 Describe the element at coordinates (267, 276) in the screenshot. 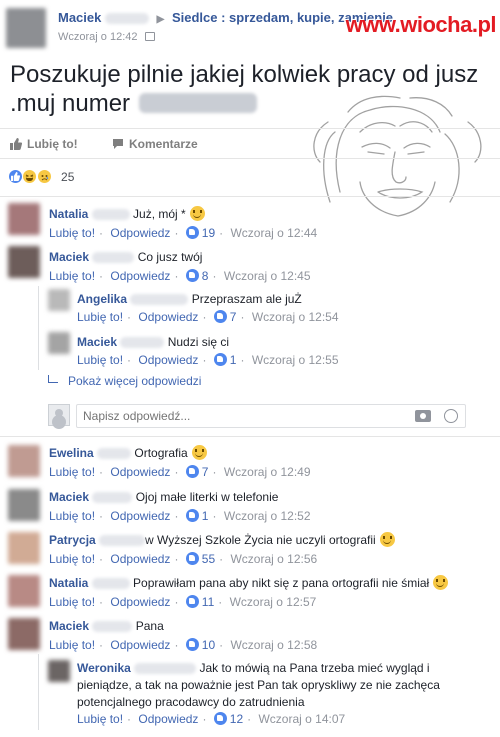

I see `comment-time: Wczoraj o 12:45` at that location.